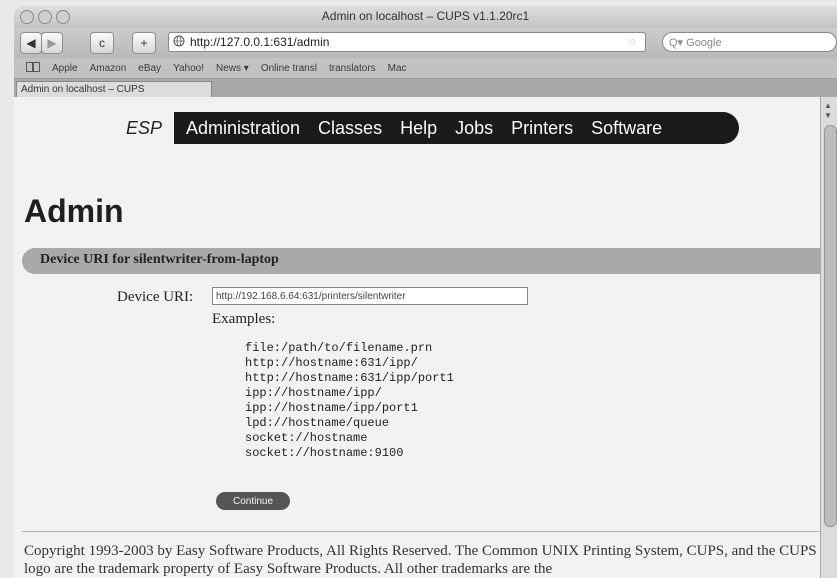 The image size is (837, 578). What do you see at coordinates (108, 68) in the screenshot?
I see `bookmark-item: Amazon` at bounding box center [108, 68].